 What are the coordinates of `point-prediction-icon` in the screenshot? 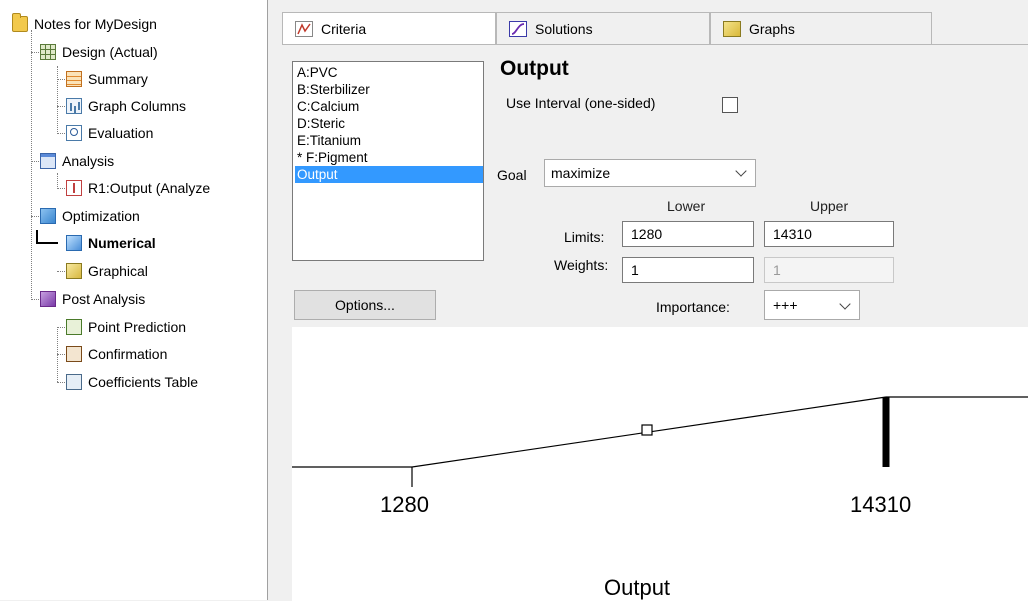 It's located at (74, 327).